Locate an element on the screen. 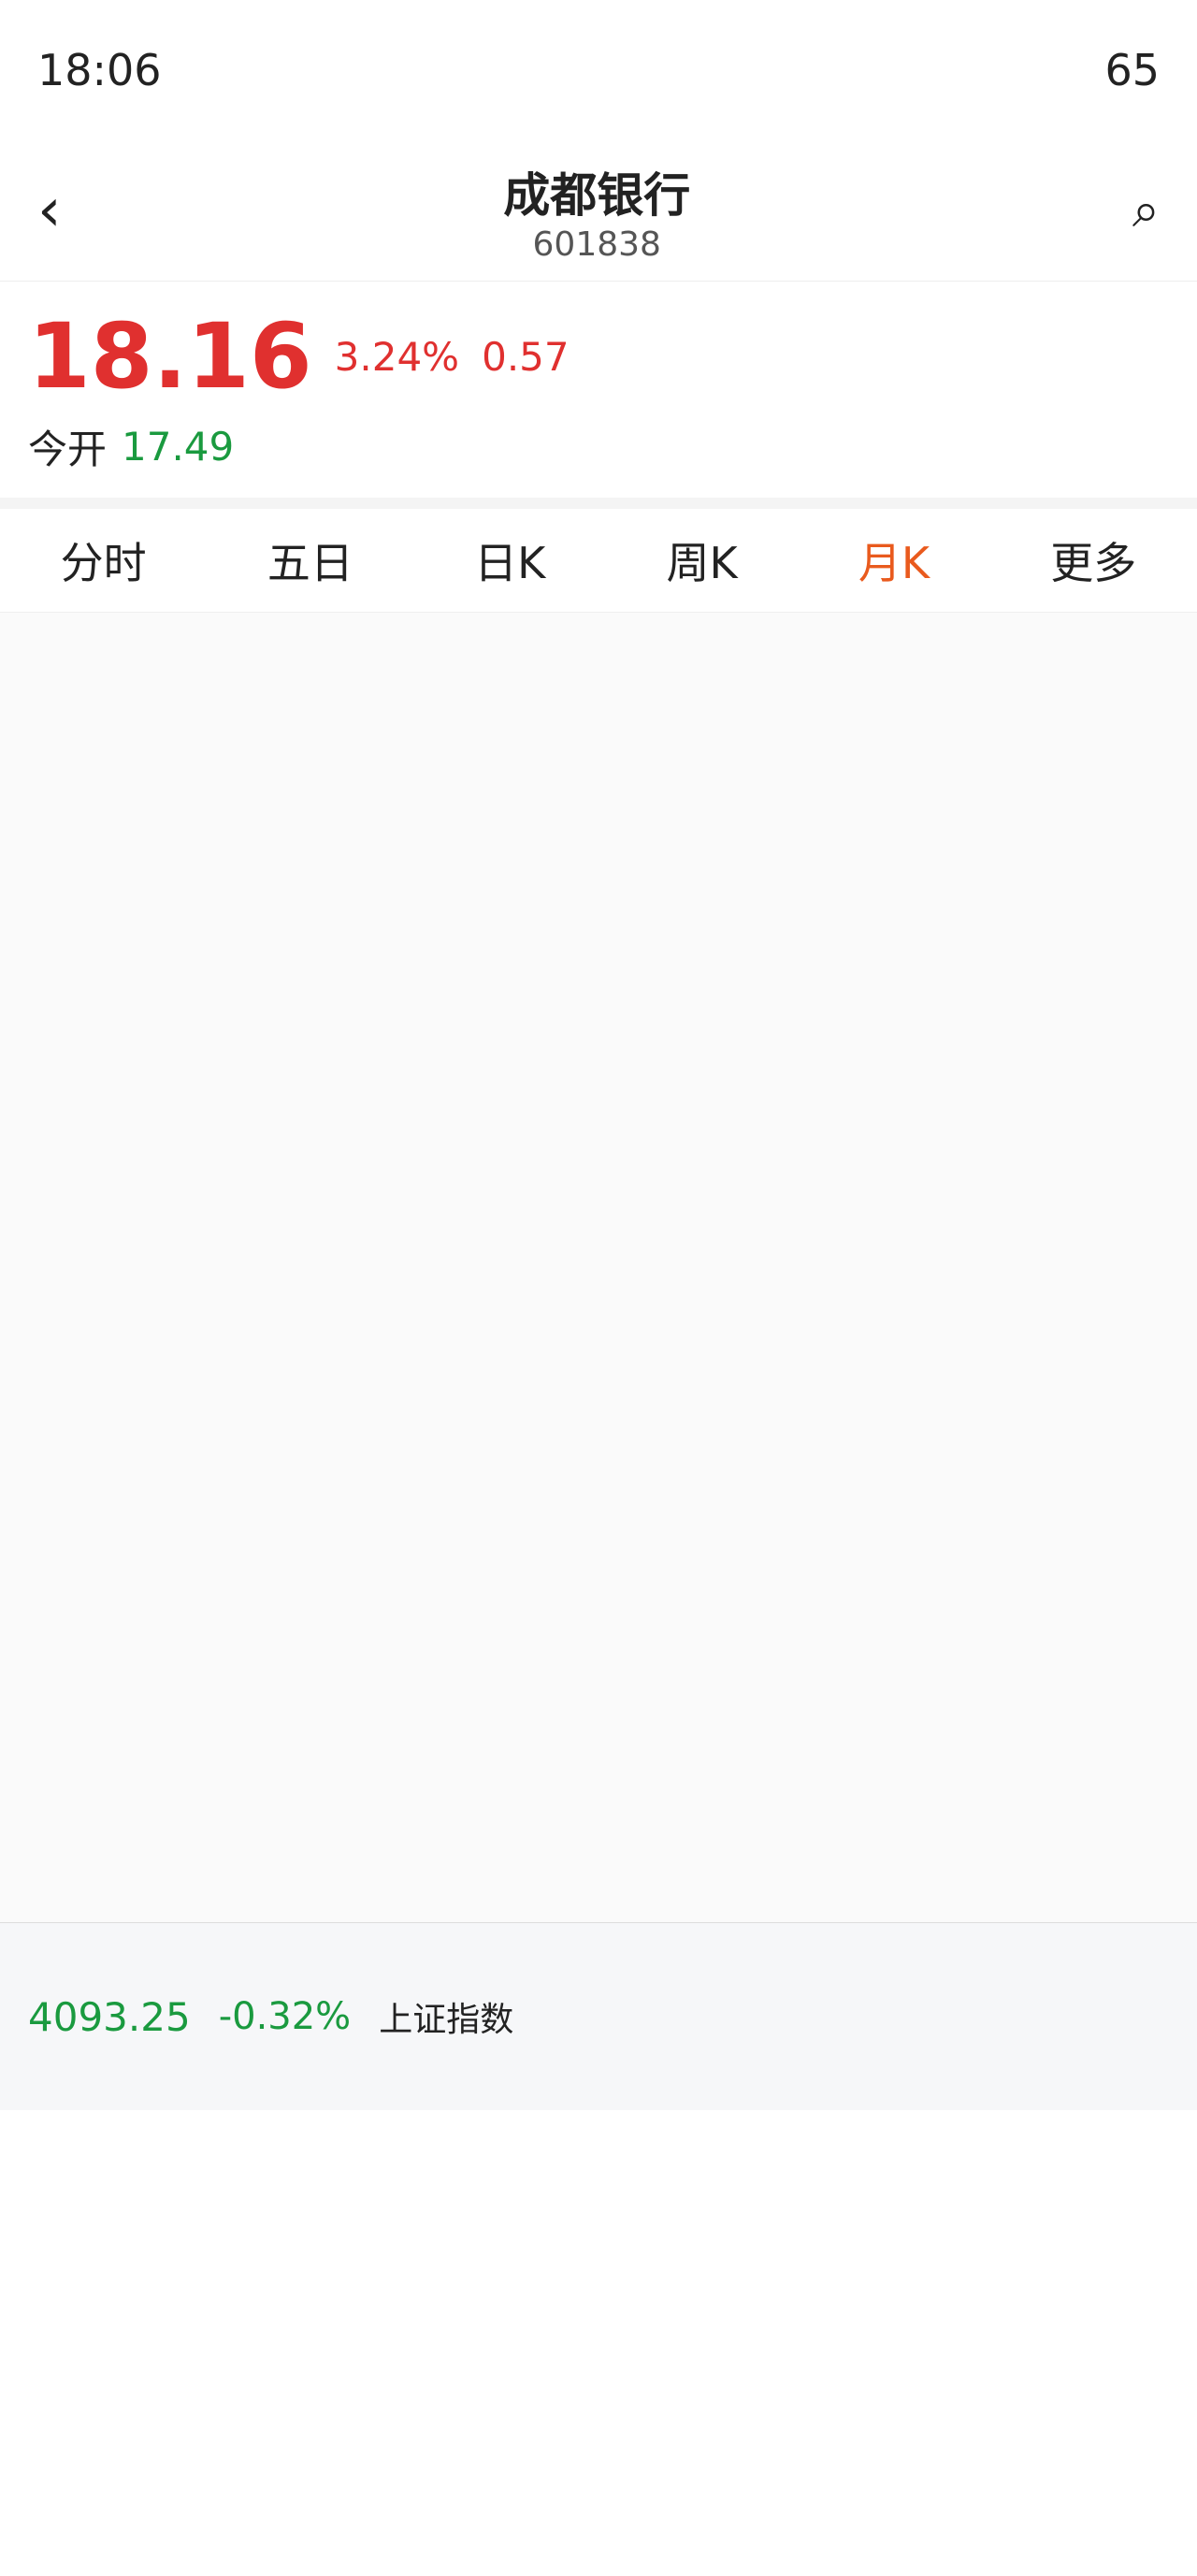  app-header: ‹ 成都银行 601838 ⌕ is located at coordinates (598, 211).